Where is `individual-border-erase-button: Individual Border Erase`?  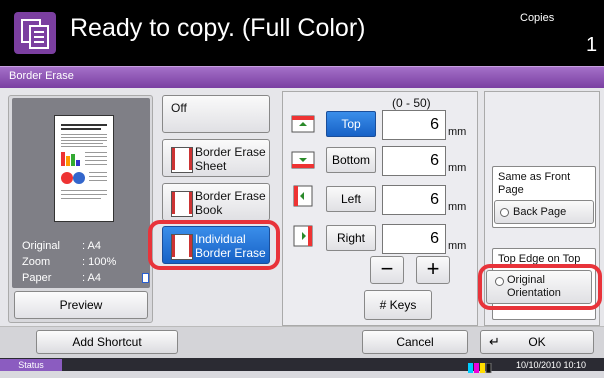 individual-border-erase-button: Individual Border Erase is located at coordinates (216, 245).